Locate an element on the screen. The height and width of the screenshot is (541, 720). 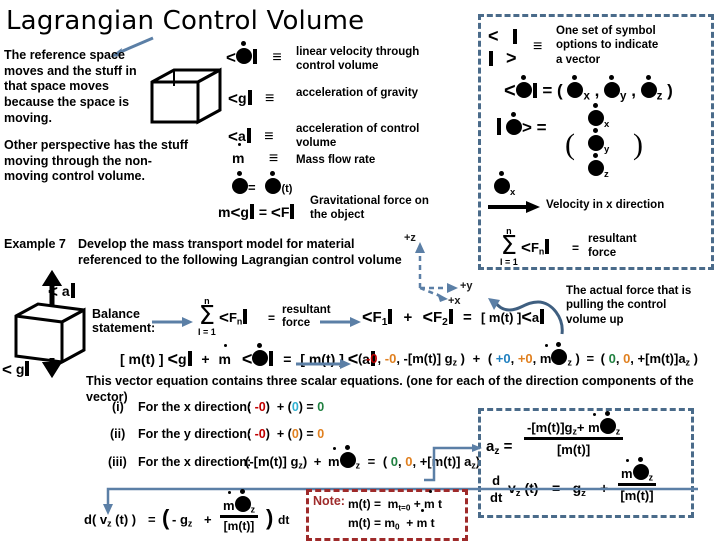
axis-label-z: +z is located at coordinates (410, 238).